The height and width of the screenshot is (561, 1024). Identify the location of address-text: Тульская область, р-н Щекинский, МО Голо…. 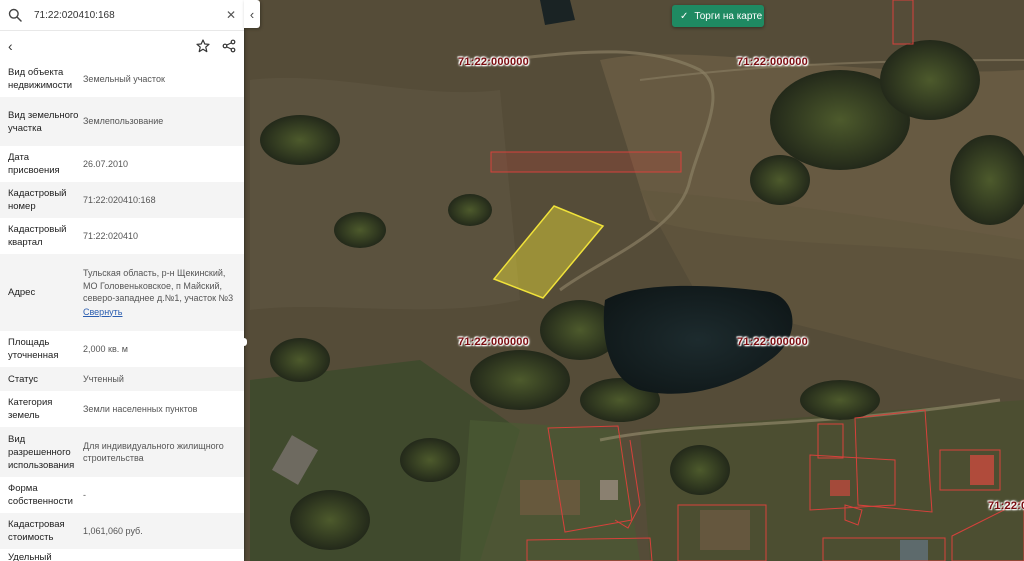
(158, 285).